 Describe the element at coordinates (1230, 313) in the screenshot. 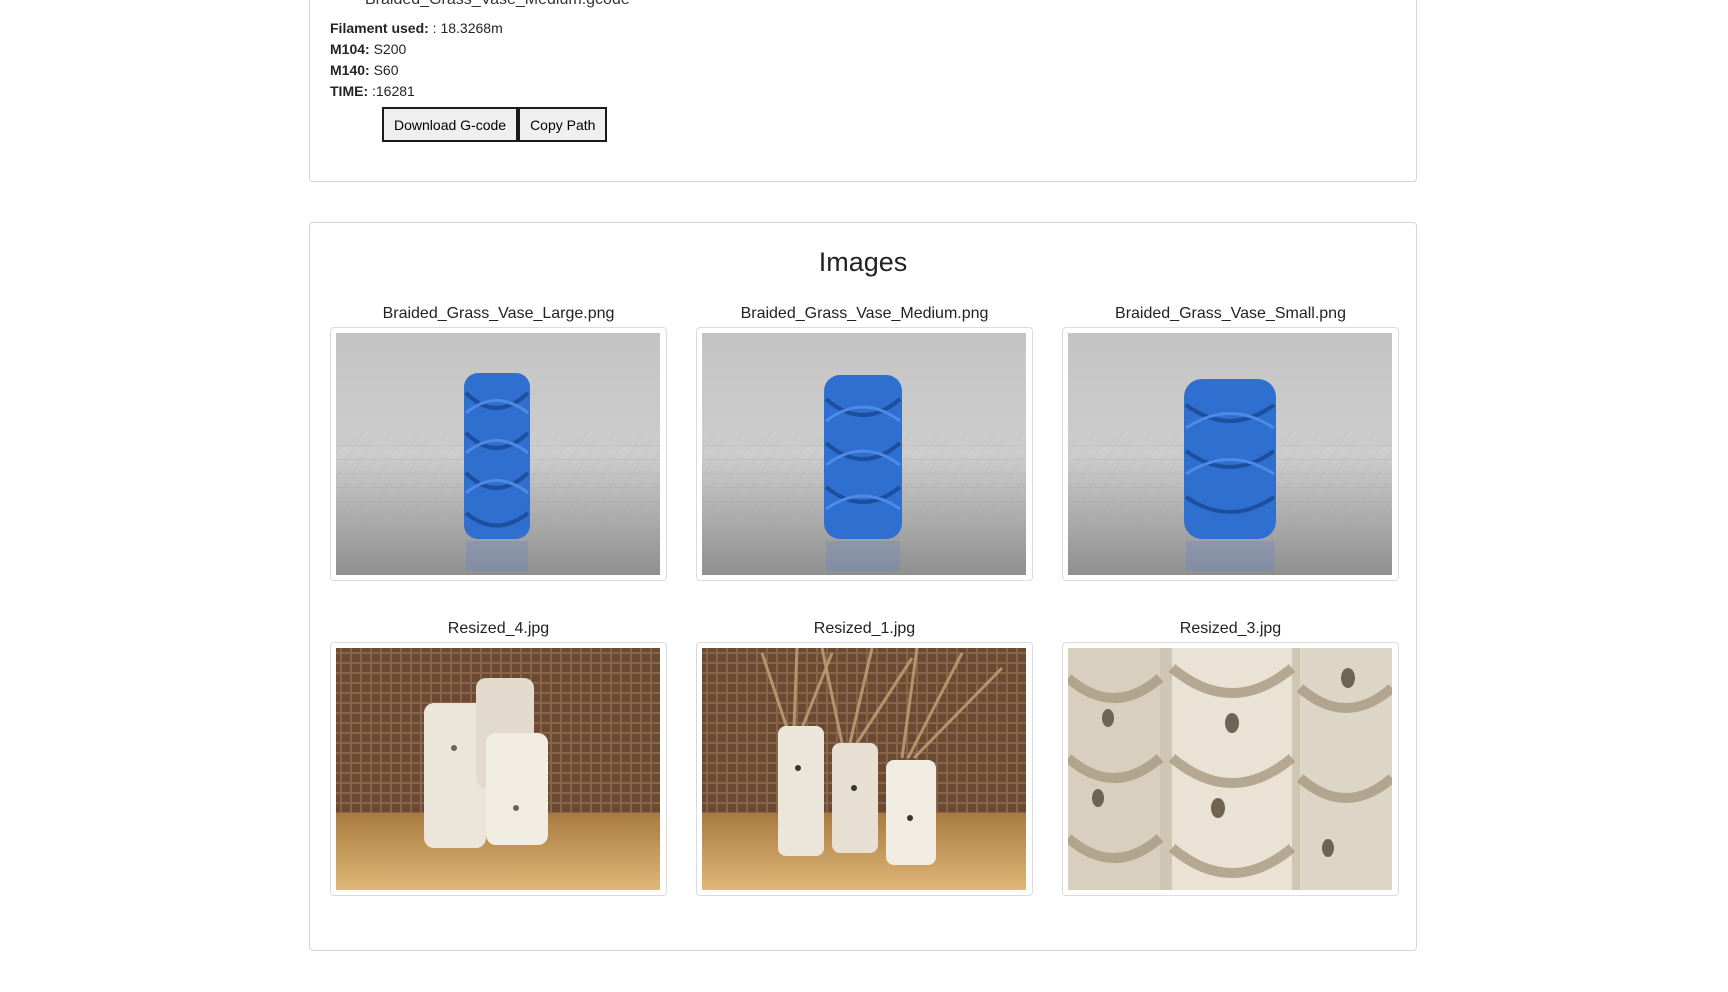

I see `image-caption: Braided_Grass_Vase_Small.png` at that location.